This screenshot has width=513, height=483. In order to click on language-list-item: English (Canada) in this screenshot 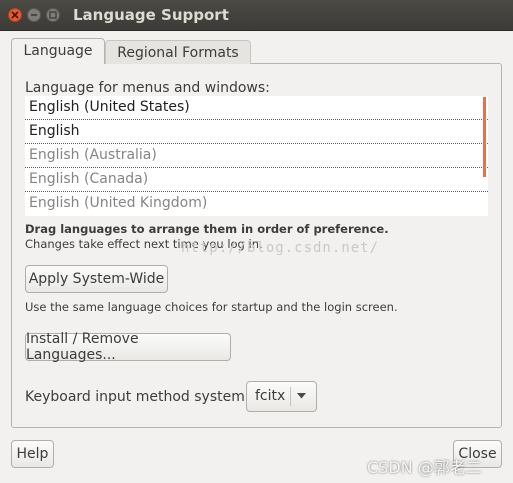, I will do `click(256, 180)`.